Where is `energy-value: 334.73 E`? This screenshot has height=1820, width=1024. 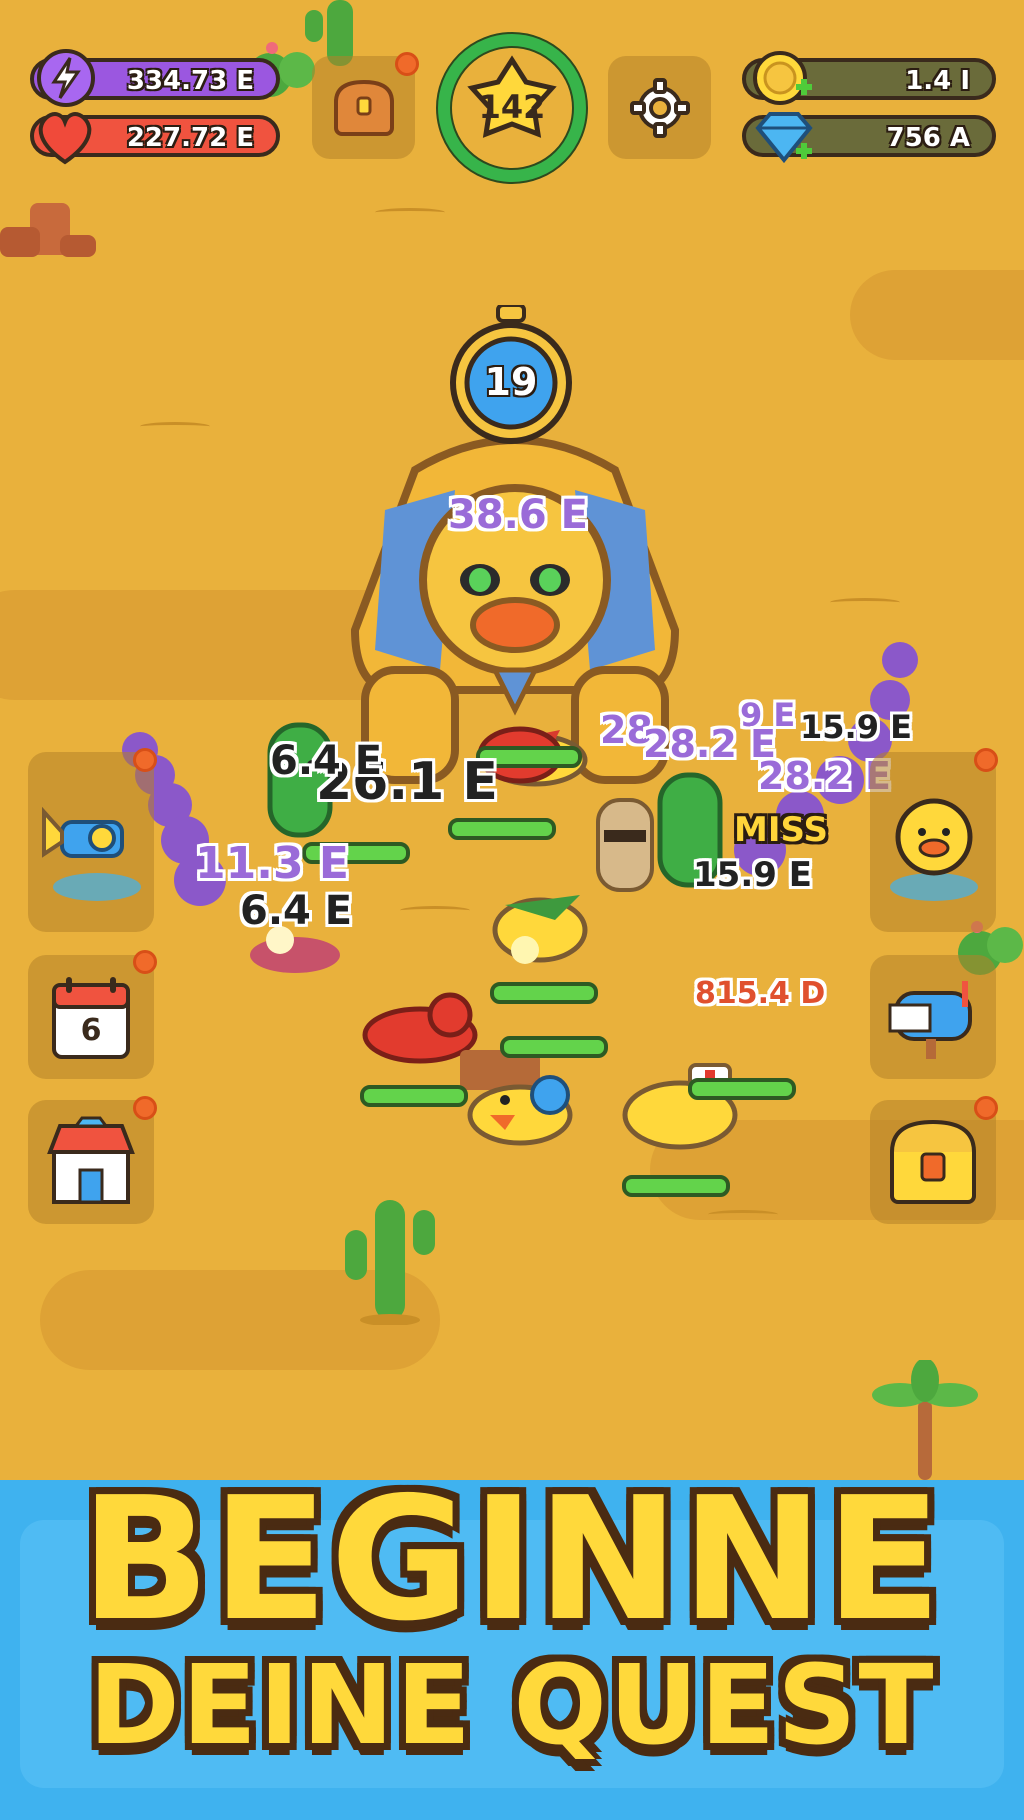 energy-value: 334.73 E is located at coordinates (190, 81).